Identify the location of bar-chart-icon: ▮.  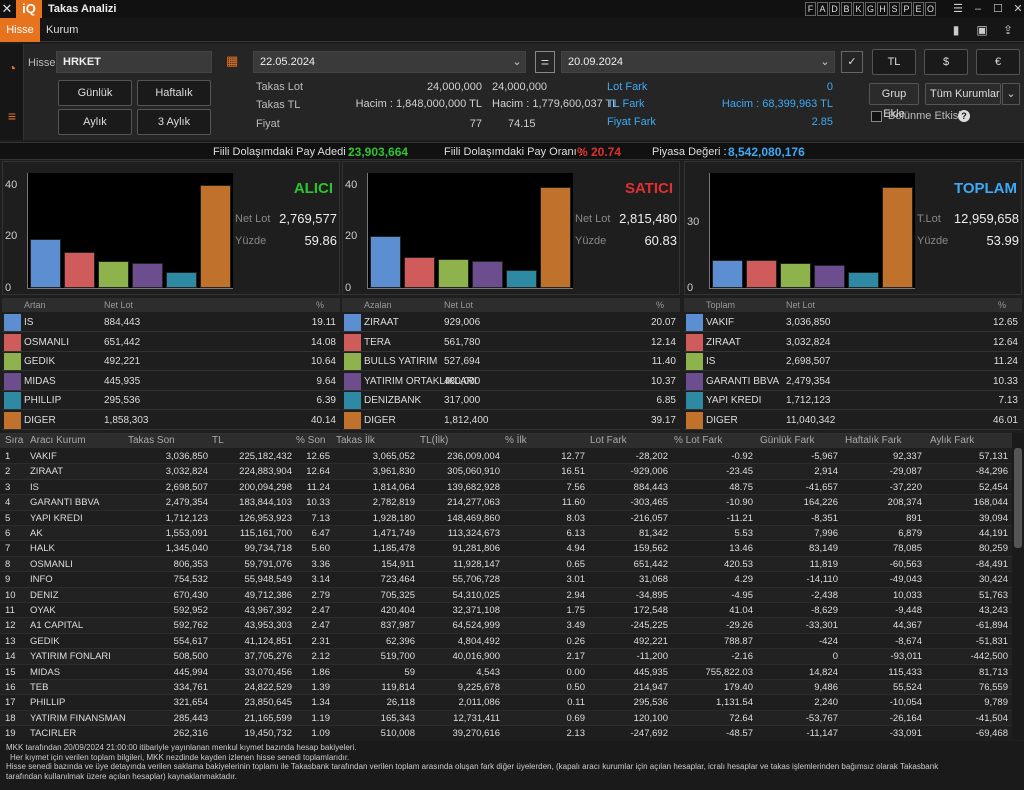
(956, 30).